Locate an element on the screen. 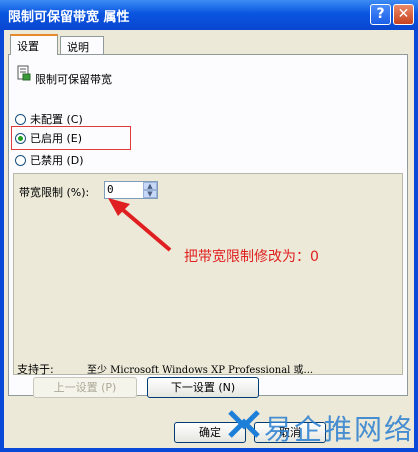 Image resolution: width=418 pixels, height=452 pixels. title-bar: 限制可保留带宽 属性 ? ✕ is located at coordinates (209, 15).